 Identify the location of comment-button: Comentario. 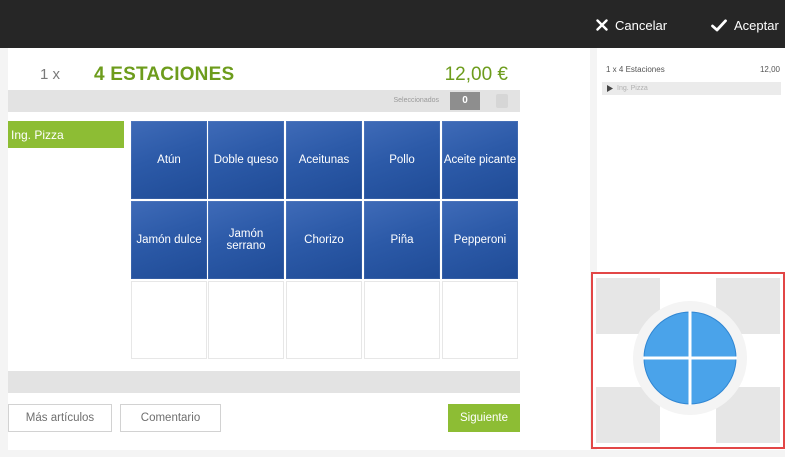
(170, 418).